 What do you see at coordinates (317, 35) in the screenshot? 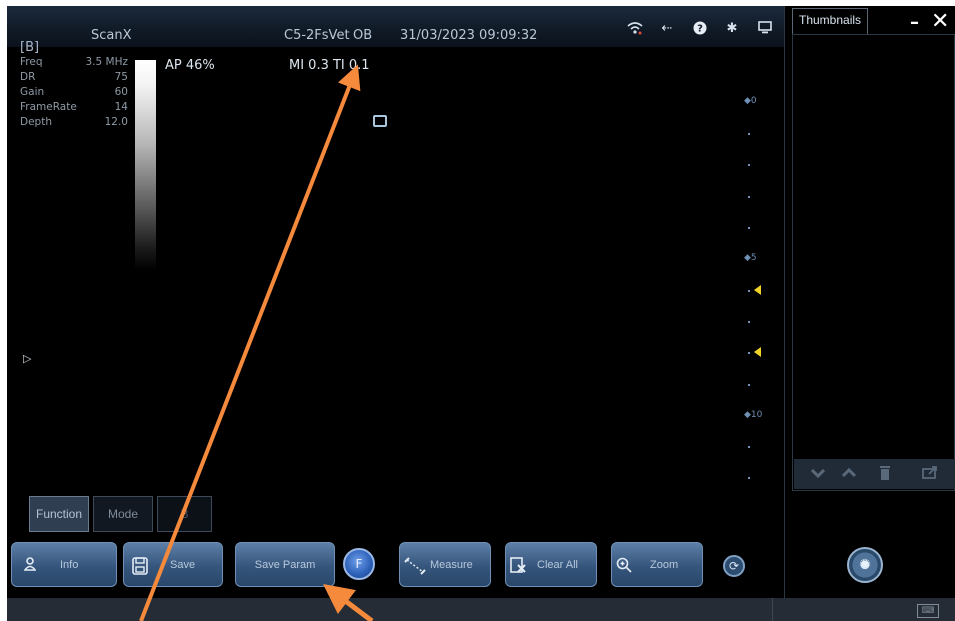
I see `probe-name: C5-2FsVet` at bounding box center [317, 35].